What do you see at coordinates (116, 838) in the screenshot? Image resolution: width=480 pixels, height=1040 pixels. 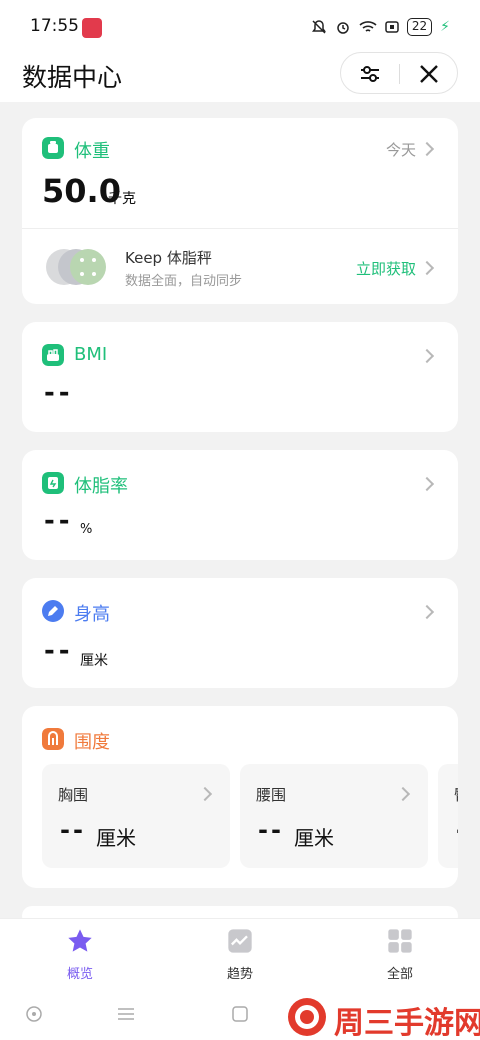 I see `chest-unit: 厘米` at bounding box center [116, 838].